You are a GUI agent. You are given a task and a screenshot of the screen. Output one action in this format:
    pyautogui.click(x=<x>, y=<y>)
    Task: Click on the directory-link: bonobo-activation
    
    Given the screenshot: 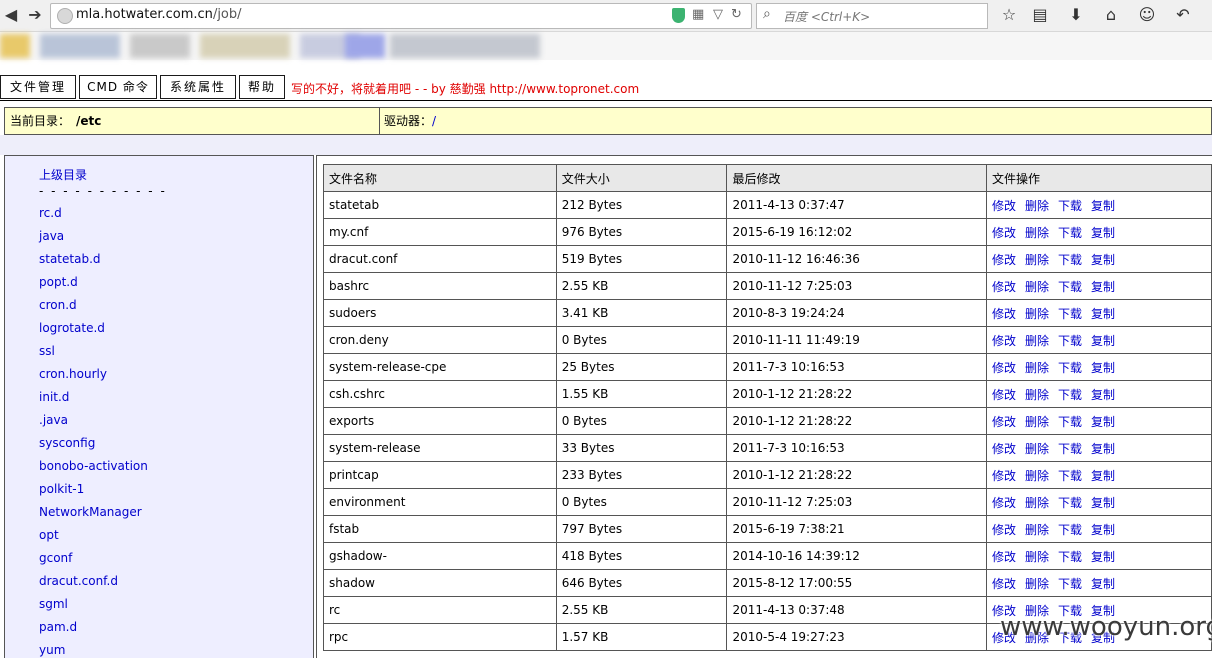 What is the action you would take?
    pyautogui.click(x=93, y=466)
    